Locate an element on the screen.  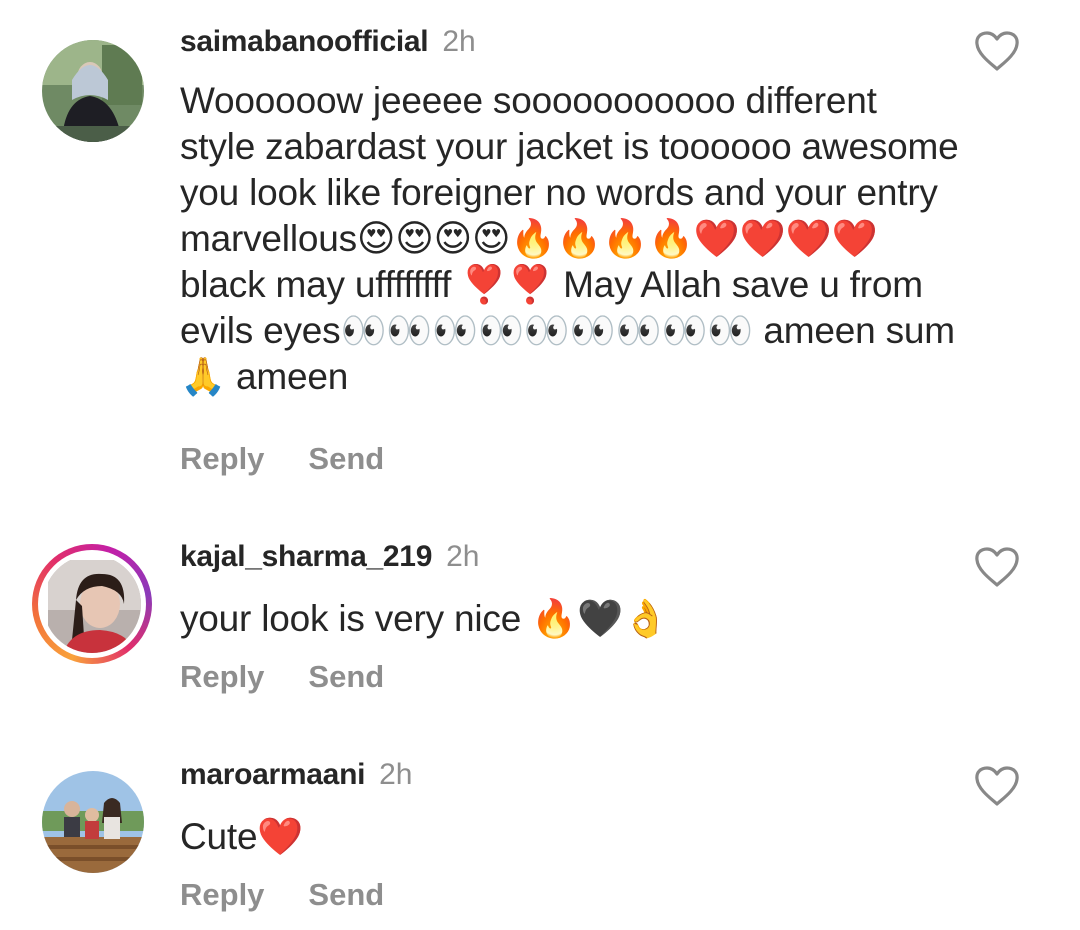
comment-header: saimabanoofficial 2h is located at coordinates (328, 42).